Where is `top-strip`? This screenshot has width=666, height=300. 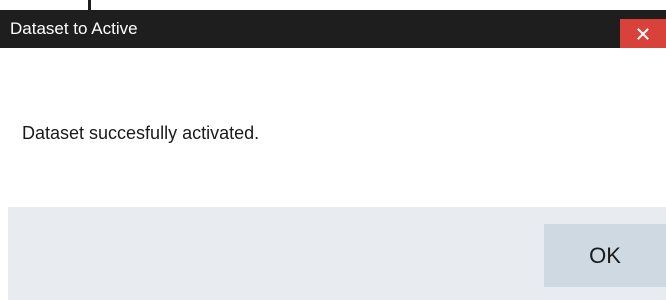 top-strip is located at coordinates (333, 5).